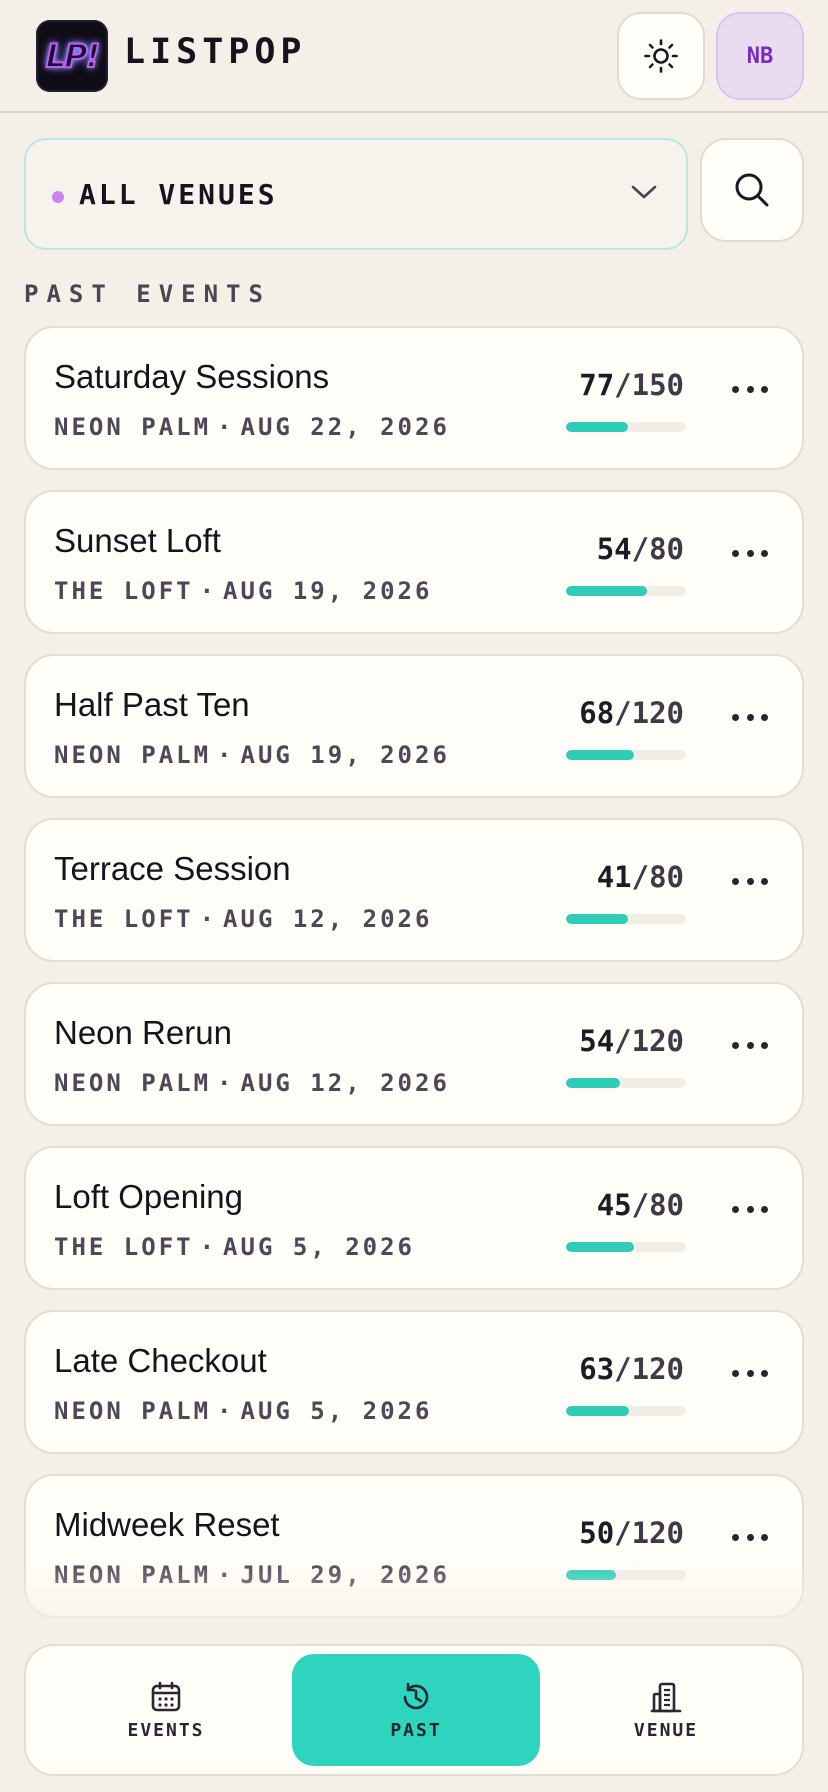  What do you see at coordinates (414, 562) in the screenshot?
I see `event-card: Sunset Loft THE LOFT · AUG 19, 2026 54/80` at bounding box center [414, 562].